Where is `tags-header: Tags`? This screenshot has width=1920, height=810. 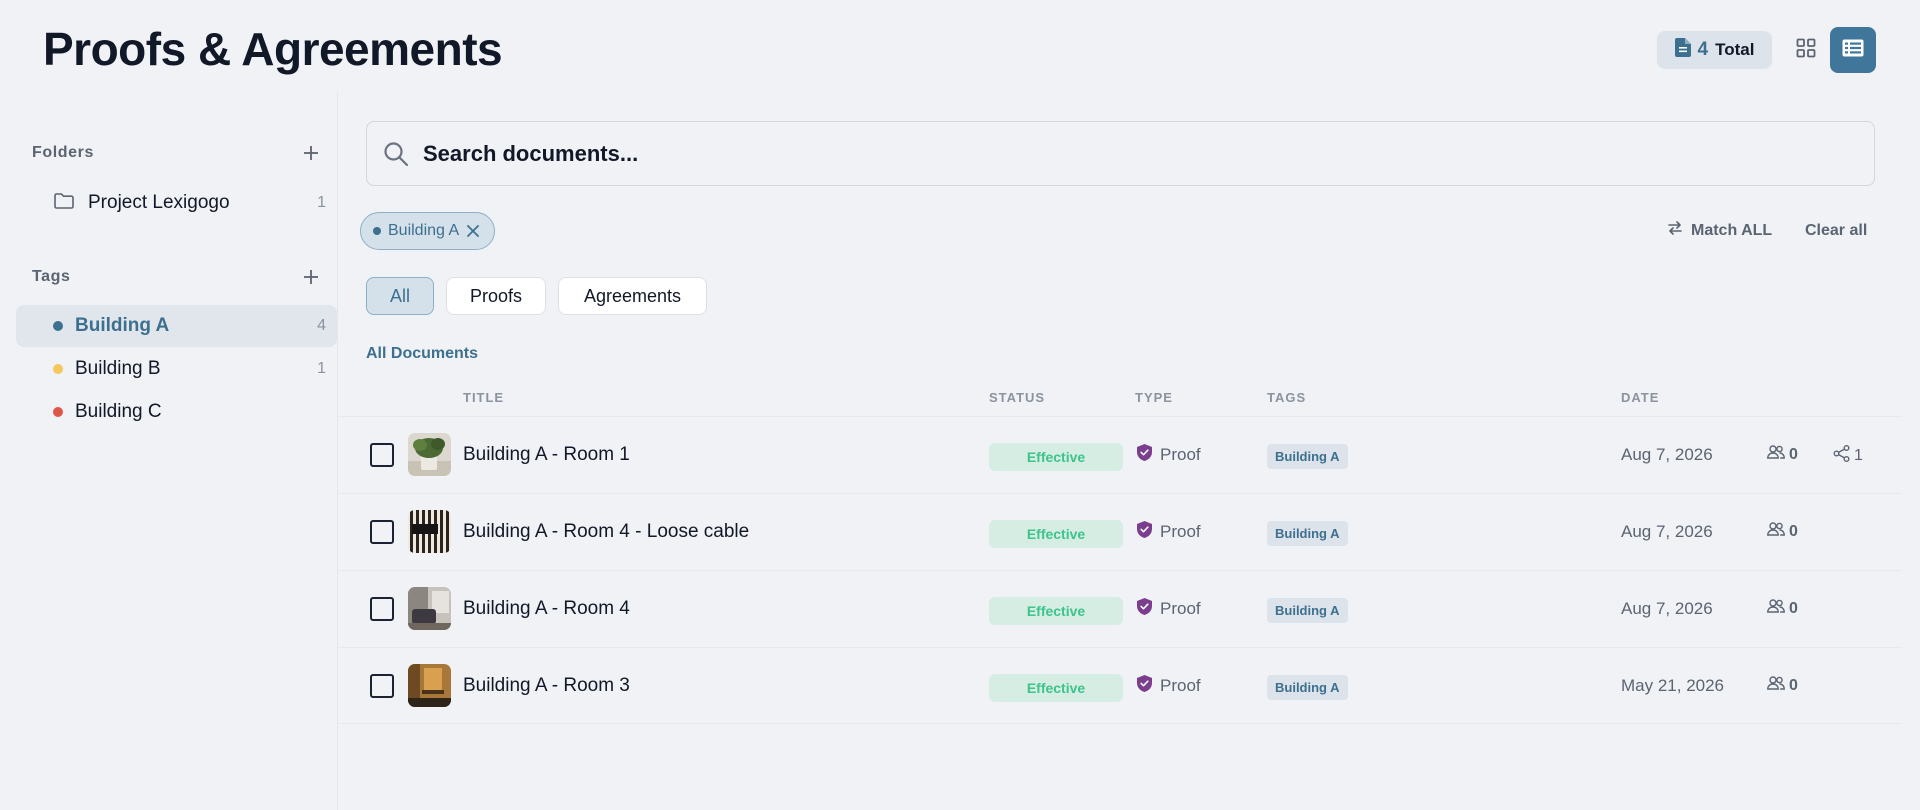 tags-header: Tags is located at coordinates (177, 277).